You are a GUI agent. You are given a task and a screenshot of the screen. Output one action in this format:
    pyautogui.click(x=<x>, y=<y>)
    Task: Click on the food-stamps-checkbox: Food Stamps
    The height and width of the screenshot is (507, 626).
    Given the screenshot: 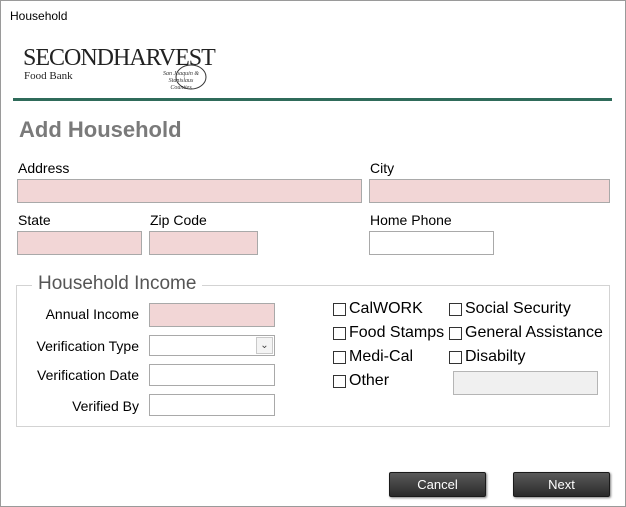 What is the action you would take?
    pyautogui.click(x=388, y=333)
    